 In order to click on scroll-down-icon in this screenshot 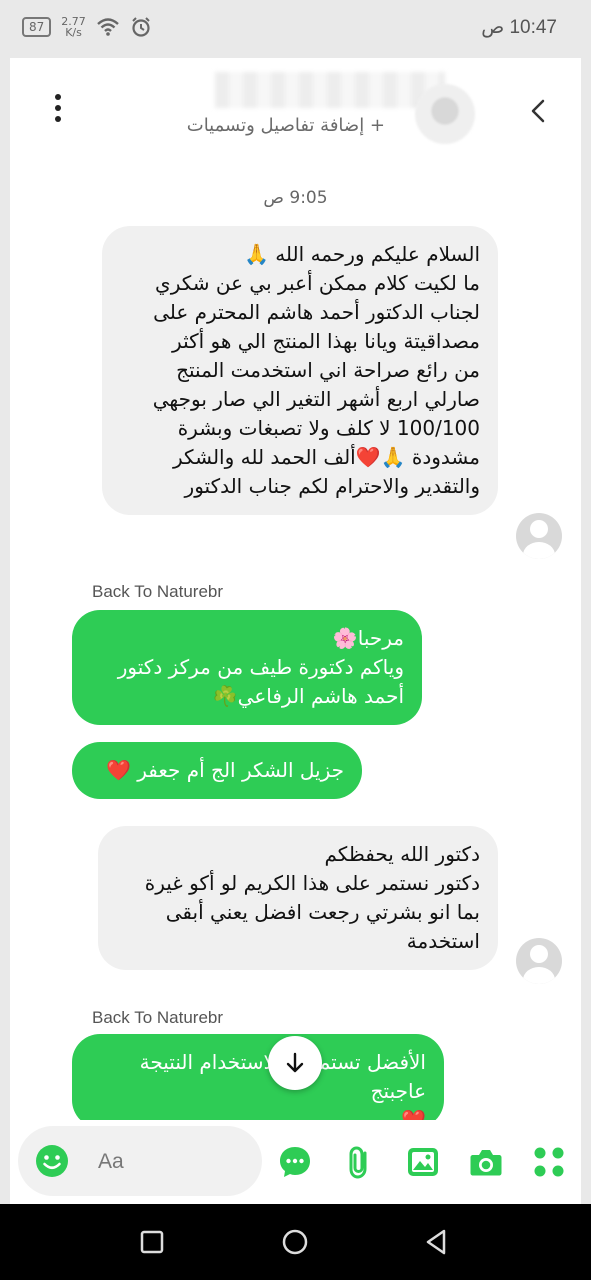, I will do `click(295, 1062)`.